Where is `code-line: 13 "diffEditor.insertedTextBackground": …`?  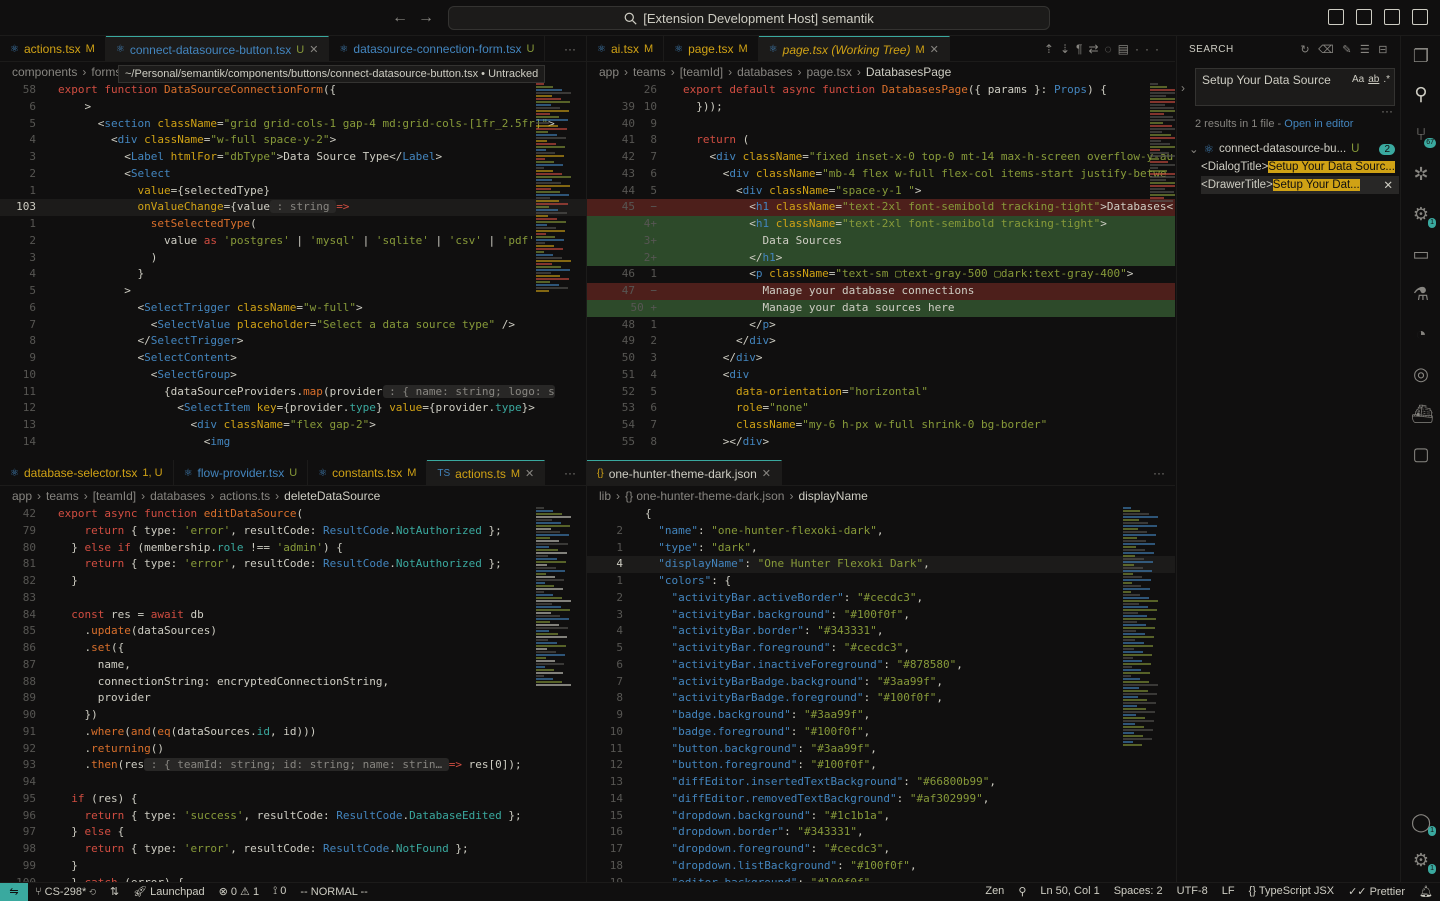 code-line: 13 "diffEditor.insertedTextBackground": … is located at coordinates (881, 782).